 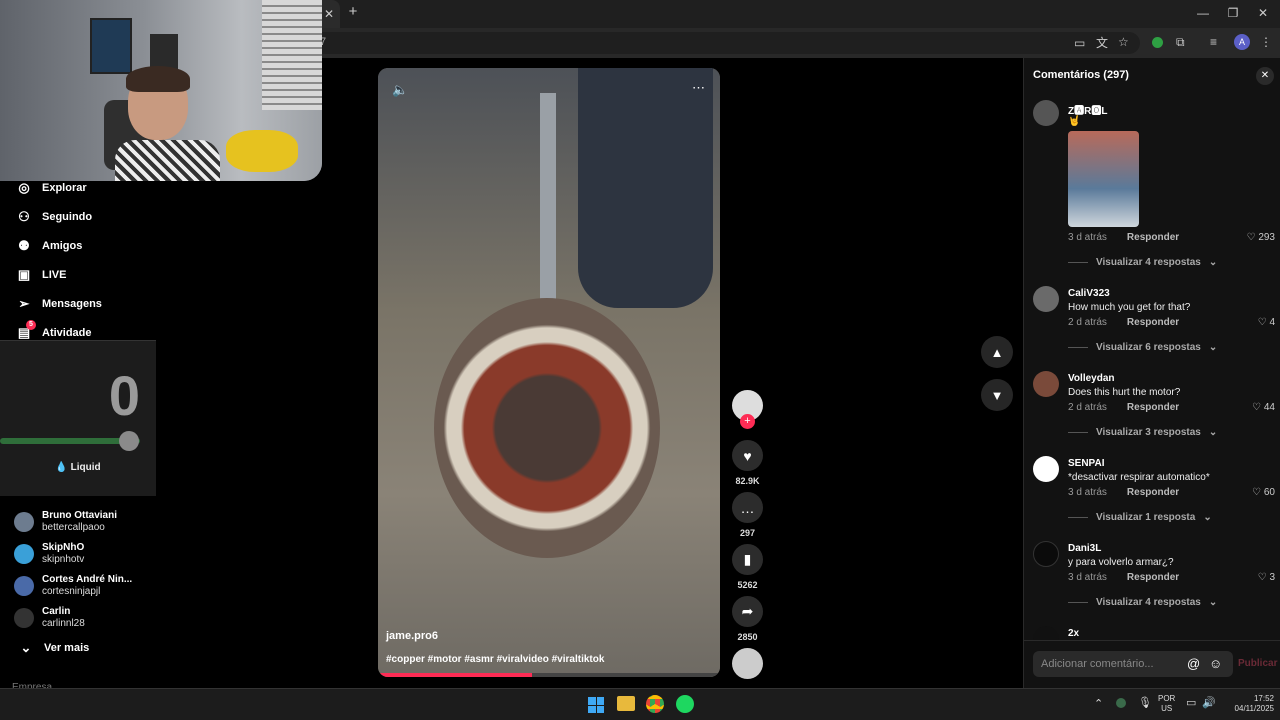 I want to click on follow-plus-icon: +, so click(x=747, y=421).